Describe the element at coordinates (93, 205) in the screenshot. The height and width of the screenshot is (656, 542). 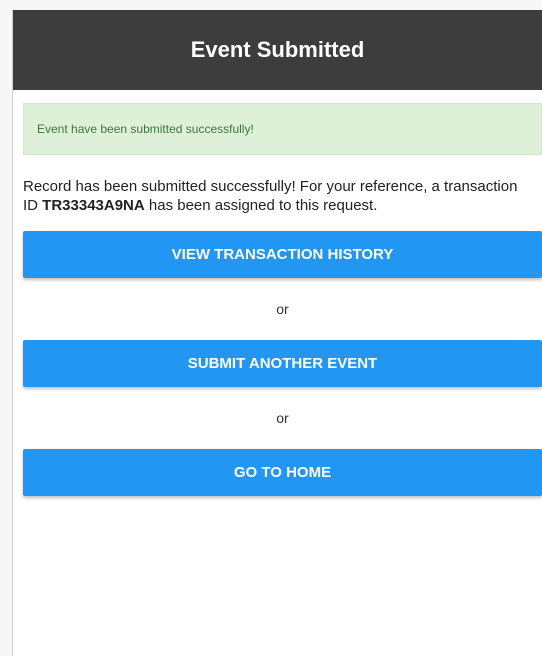
I see `transaction-id: TR33343A9NA` at that location.